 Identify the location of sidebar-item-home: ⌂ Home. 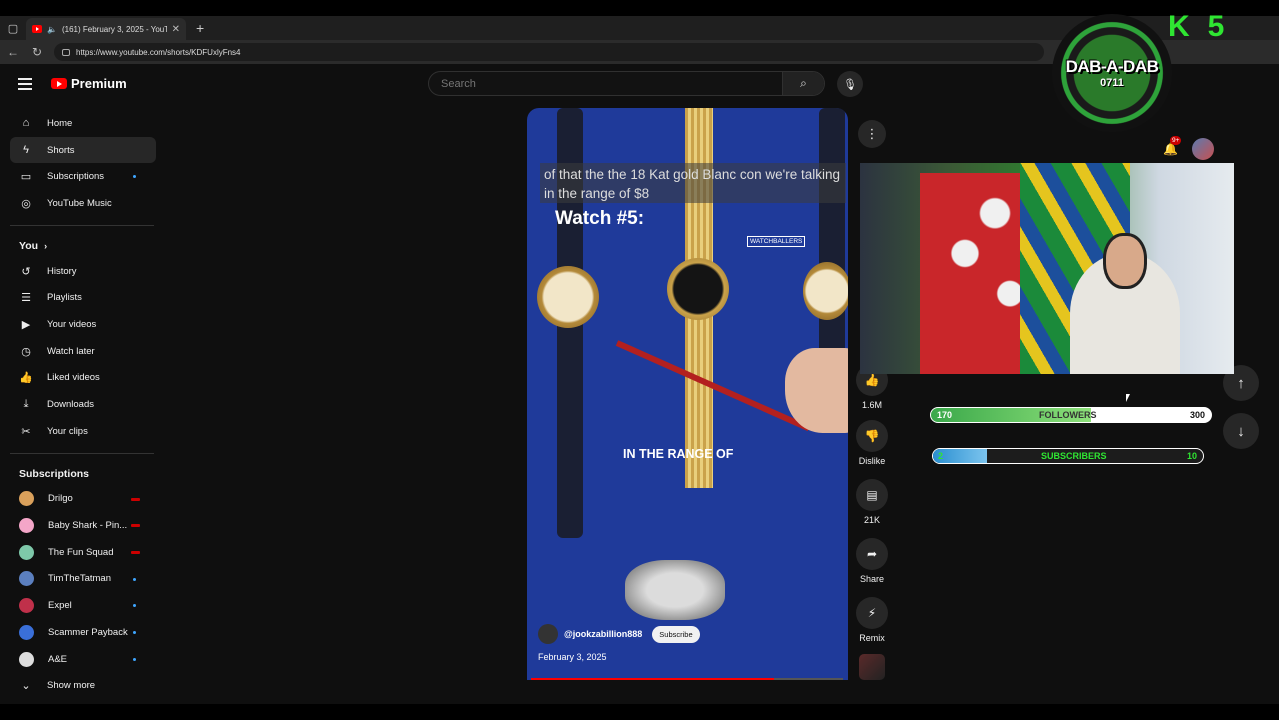
(83, 123).